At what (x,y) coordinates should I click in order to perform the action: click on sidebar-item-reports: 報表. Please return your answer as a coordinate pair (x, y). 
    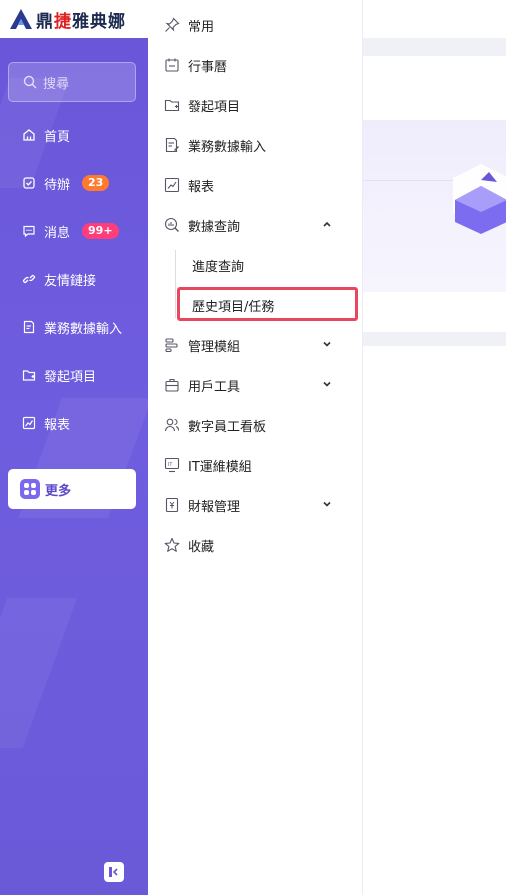
    Looking at the image, I should click on (74, 423).